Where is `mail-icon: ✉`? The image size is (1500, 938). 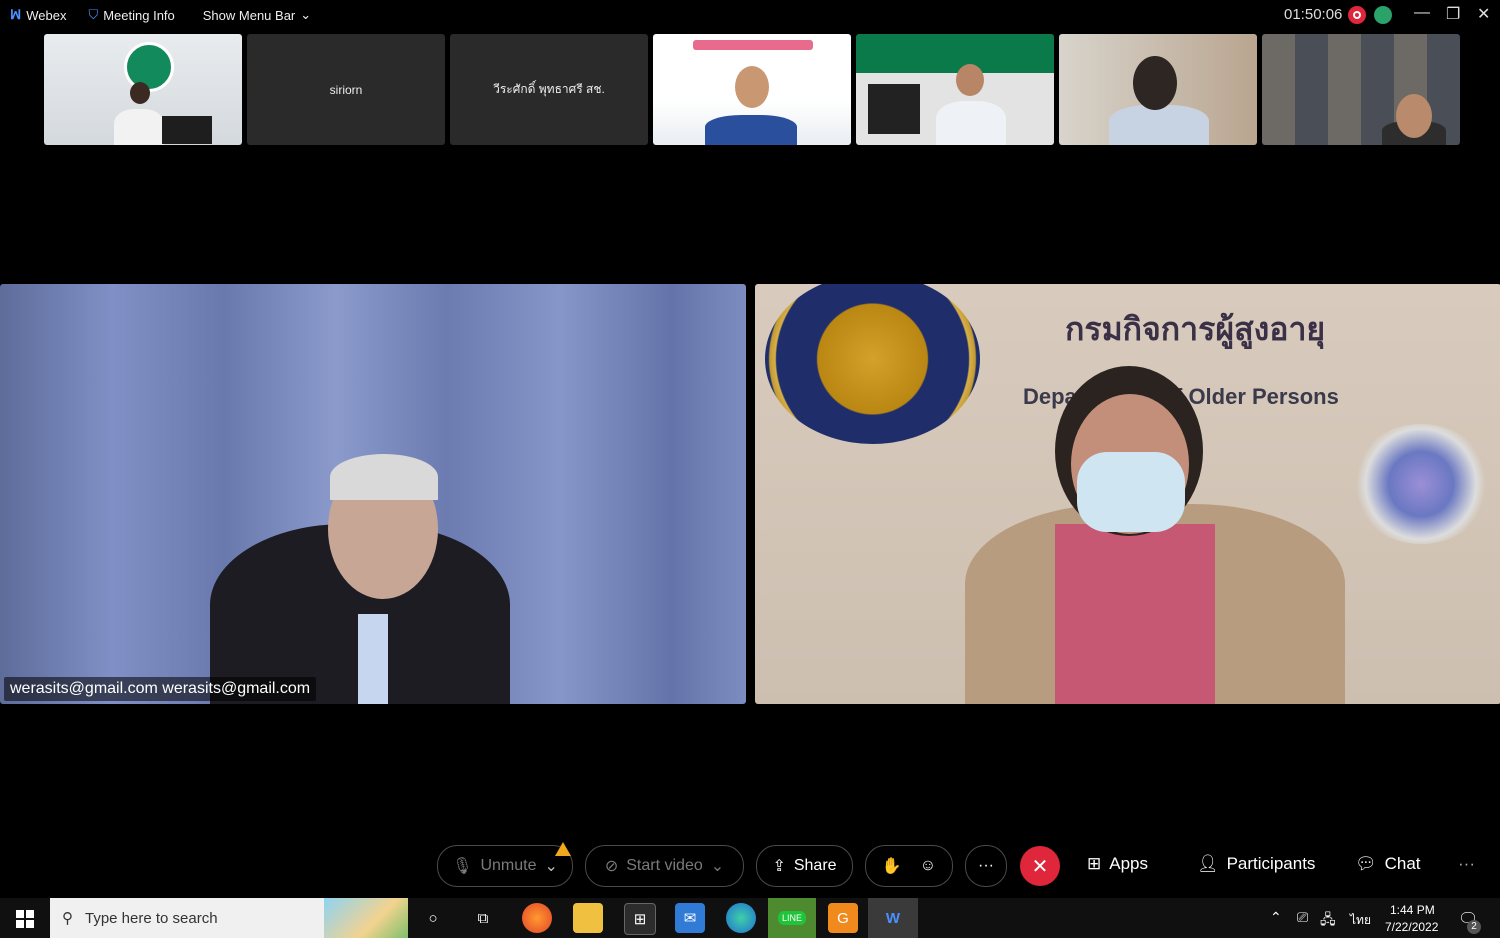
mail-icon: ✉ is located at coordinates (690, 918).